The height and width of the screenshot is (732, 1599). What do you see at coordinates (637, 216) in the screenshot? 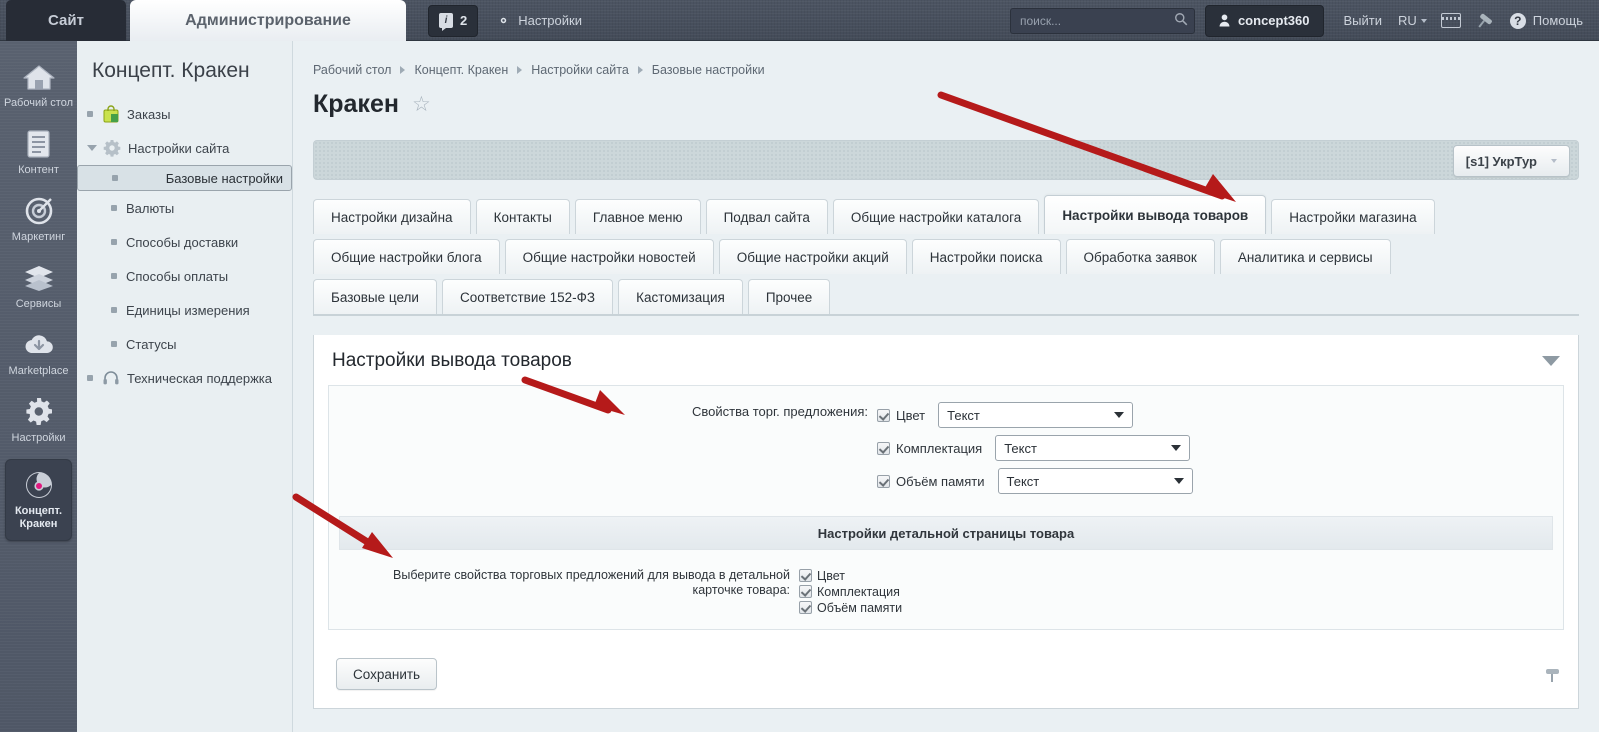
I see `tab-main-menu: Главное меню` at bounding box center [637, 216].